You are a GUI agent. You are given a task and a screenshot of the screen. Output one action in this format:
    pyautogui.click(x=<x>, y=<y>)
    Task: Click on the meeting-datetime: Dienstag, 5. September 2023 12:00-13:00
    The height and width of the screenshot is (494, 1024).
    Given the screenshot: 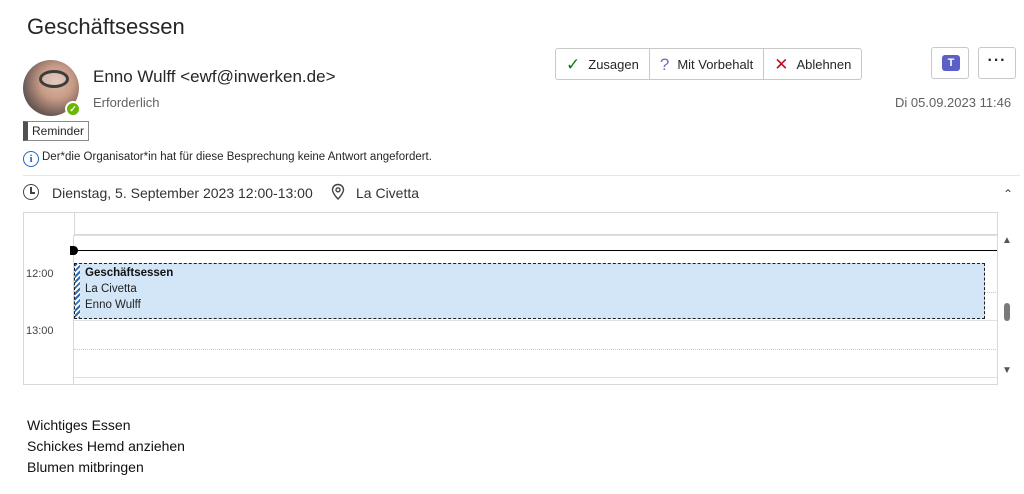 What is the action you would take?
    pyautogui.click(x=182, y=193)
    